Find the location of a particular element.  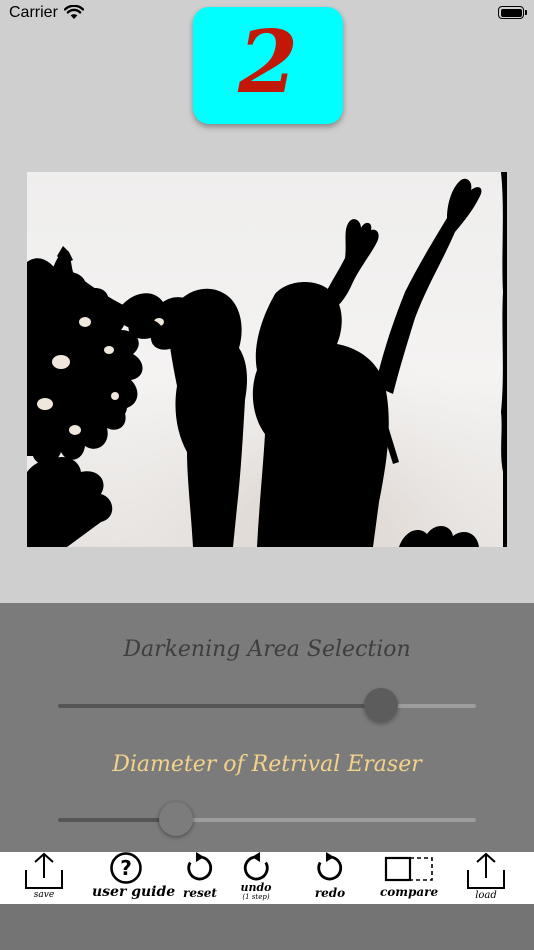

undo-icon is located at coordinates (256, 866).